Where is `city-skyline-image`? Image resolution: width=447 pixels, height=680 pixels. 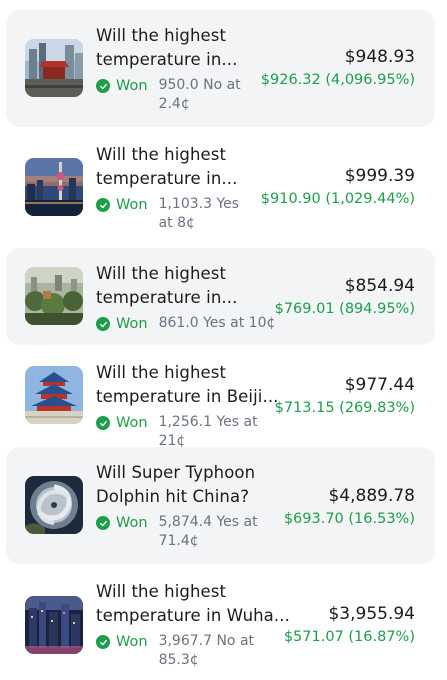 city-skyline-image is located at coordinates (54, 68).